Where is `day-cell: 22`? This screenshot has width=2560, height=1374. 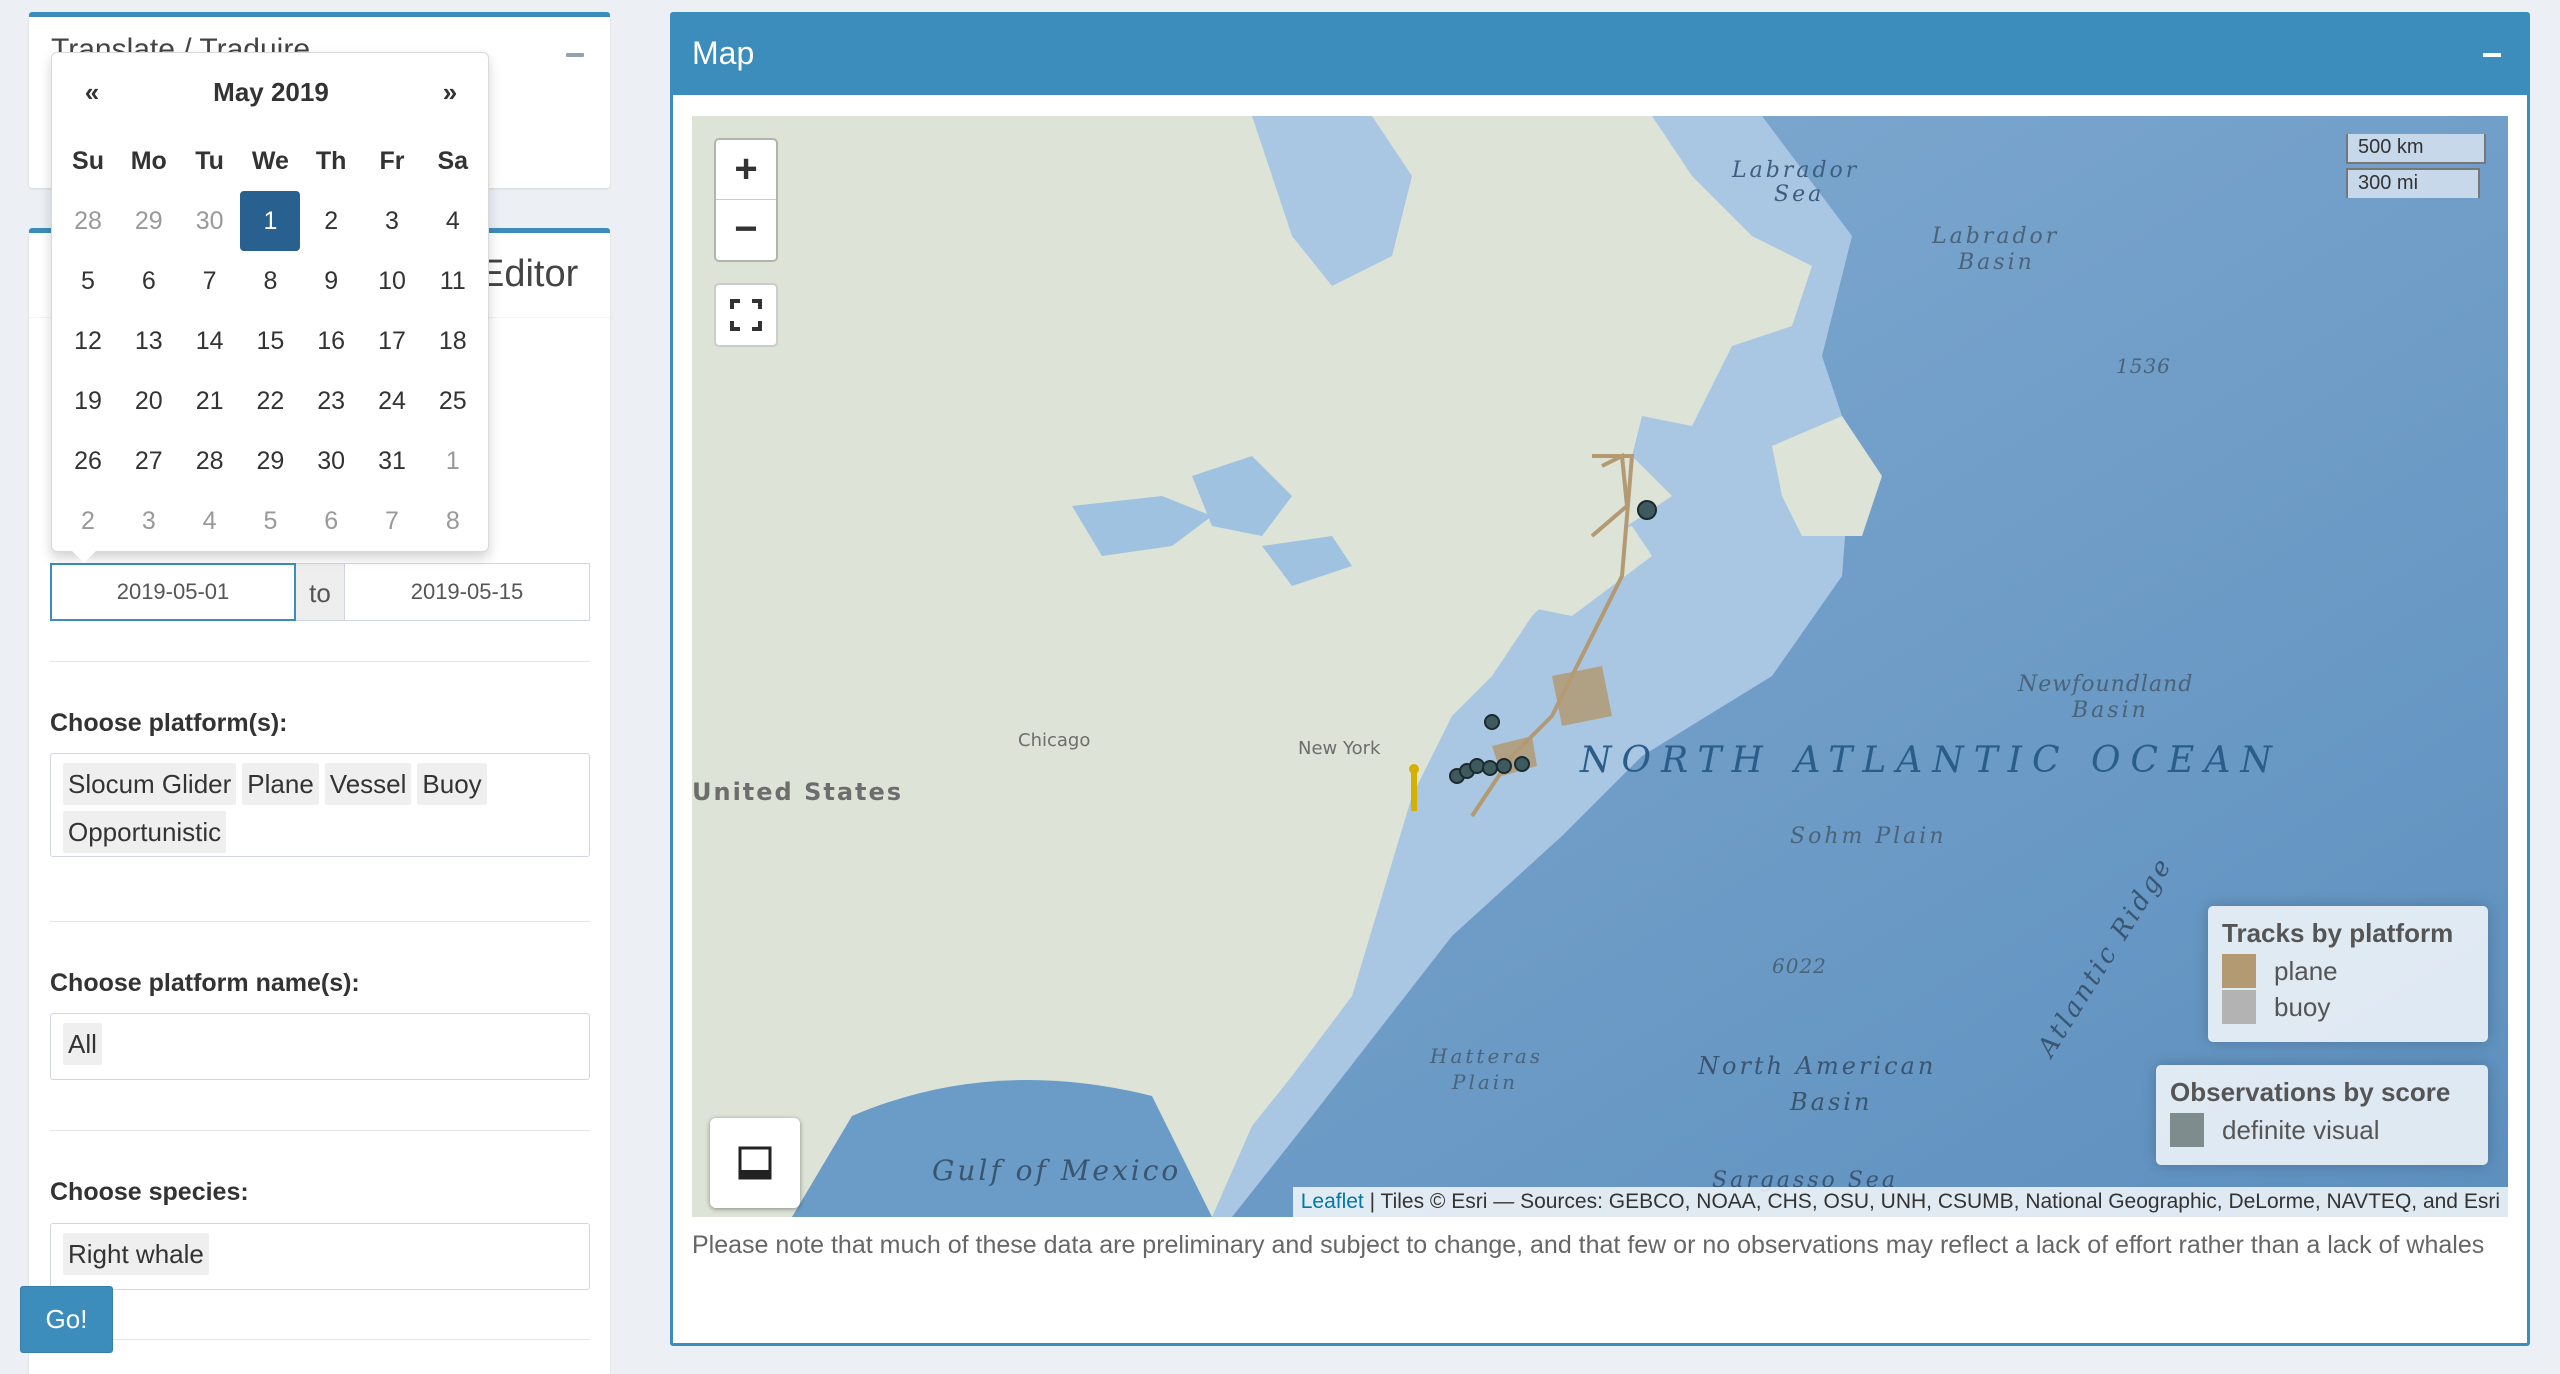 day-cell: 22 is located at coordinates (270, 401).